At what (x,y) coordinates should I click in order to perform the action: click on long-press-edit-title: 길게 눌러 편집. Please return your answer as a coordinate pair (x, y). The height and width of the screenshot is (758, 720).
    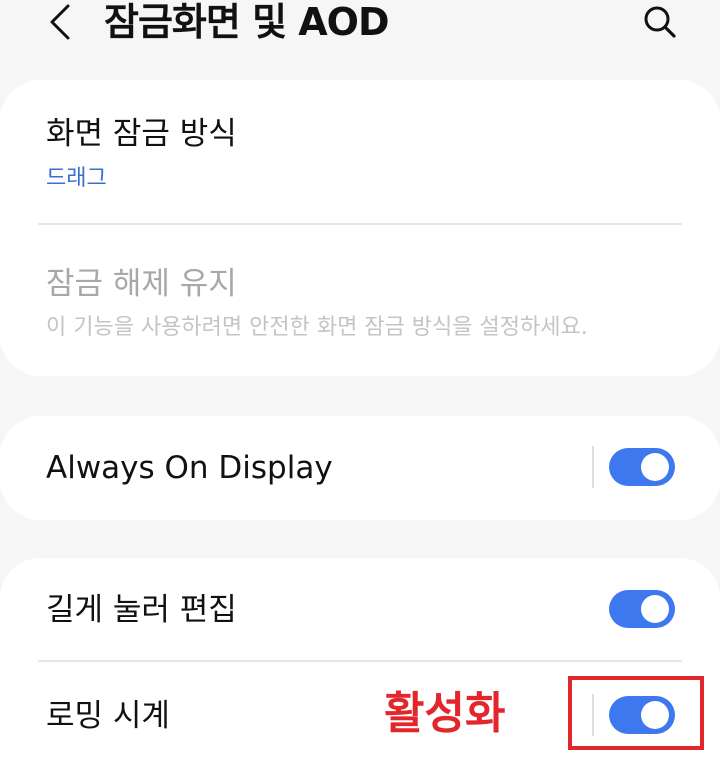
    Looking at the image, I should click on (141, 610).